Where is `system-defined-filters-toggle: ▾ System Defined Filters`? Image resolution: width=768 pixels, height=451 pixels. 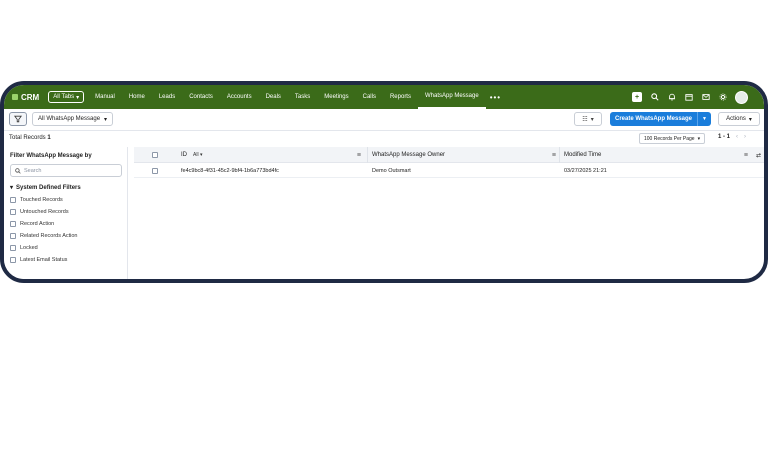
system-defined-filters-toggle: ▾ System Defined Filters is located at coordinates (45, 188).